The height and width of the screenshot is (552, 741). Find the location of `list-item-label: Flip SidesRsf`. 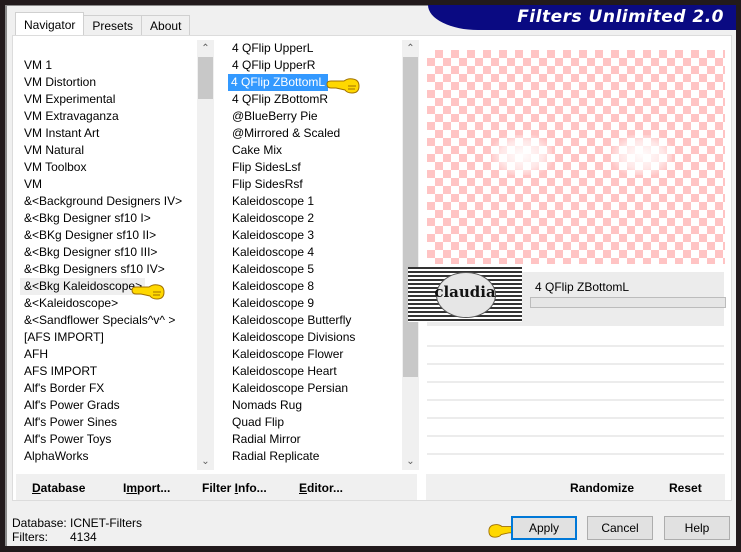

list-item-label: Flip SidesRsf is located at coordinates (267, 184).